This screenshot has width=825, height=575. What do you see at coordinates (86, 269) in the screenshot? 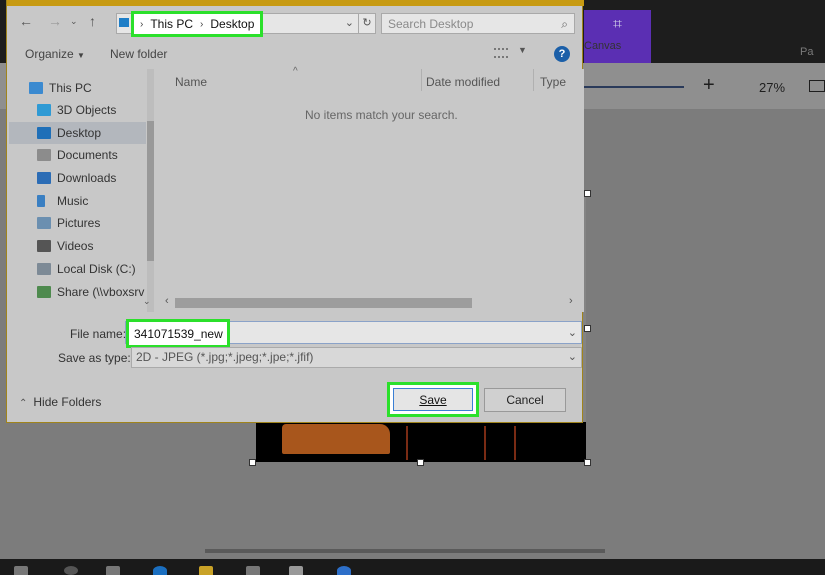
I see `nav-item-local-disk: Local Disk (C:)` at bounding box center [86, 269].